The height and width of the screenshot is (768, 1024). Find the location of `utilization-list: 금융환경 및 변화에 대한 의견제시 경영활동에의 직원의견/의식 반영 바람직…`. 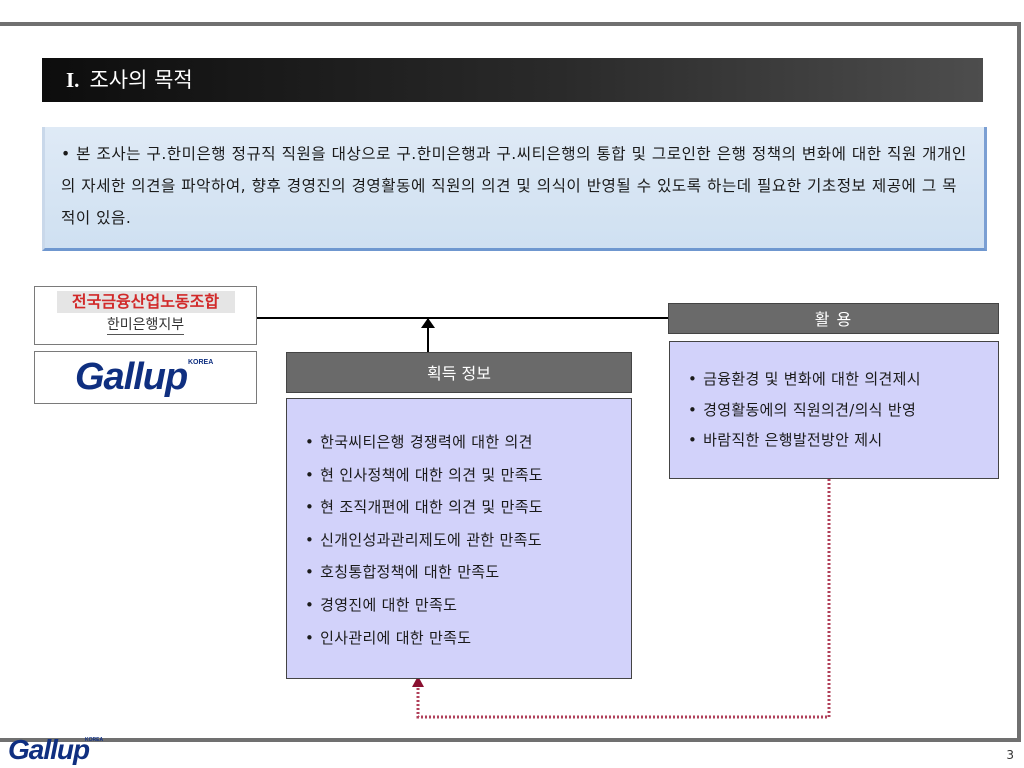

utilization-list: 금융환경 및 변화에 대한 의견제시 경영활동에의 직원의견/의식 반영 바람직… is located at coordinates (843, 410).